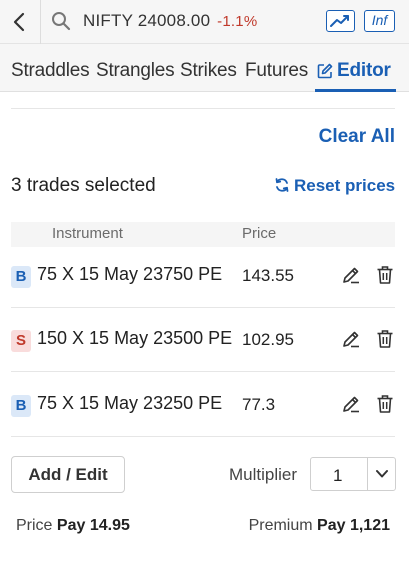 The image size is (409, 562). Describe the element at coordinates (130, 274) in the screenshot. I see `trade-instrument: 75 X 15 May 23750 PE` at that location.